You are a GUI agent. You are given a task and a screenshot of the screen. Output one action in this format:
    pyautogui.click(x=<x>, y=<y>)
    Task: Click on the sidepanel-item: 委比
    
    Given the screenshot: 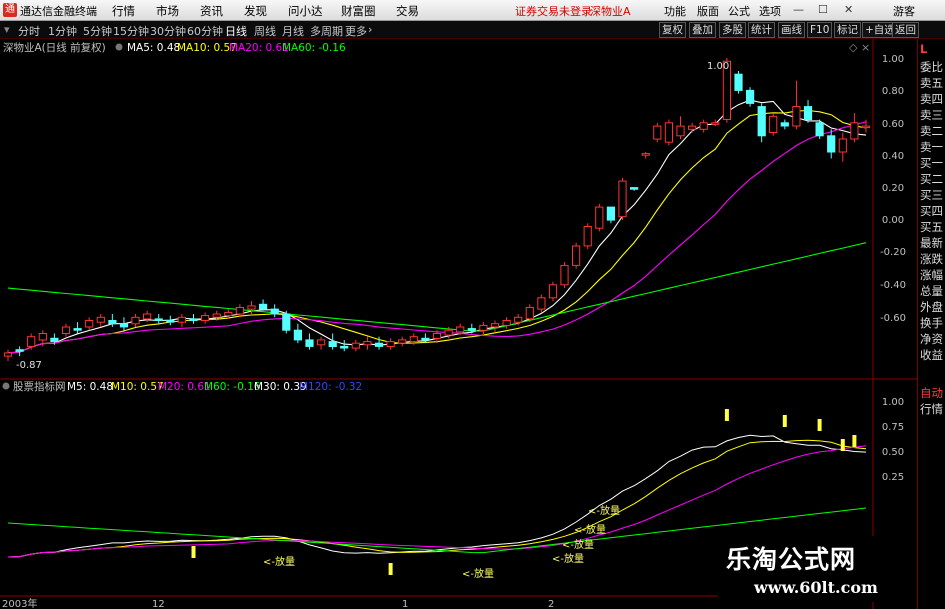 What is the action you would take?
    pyautogui.click(x=932, y=67)
    